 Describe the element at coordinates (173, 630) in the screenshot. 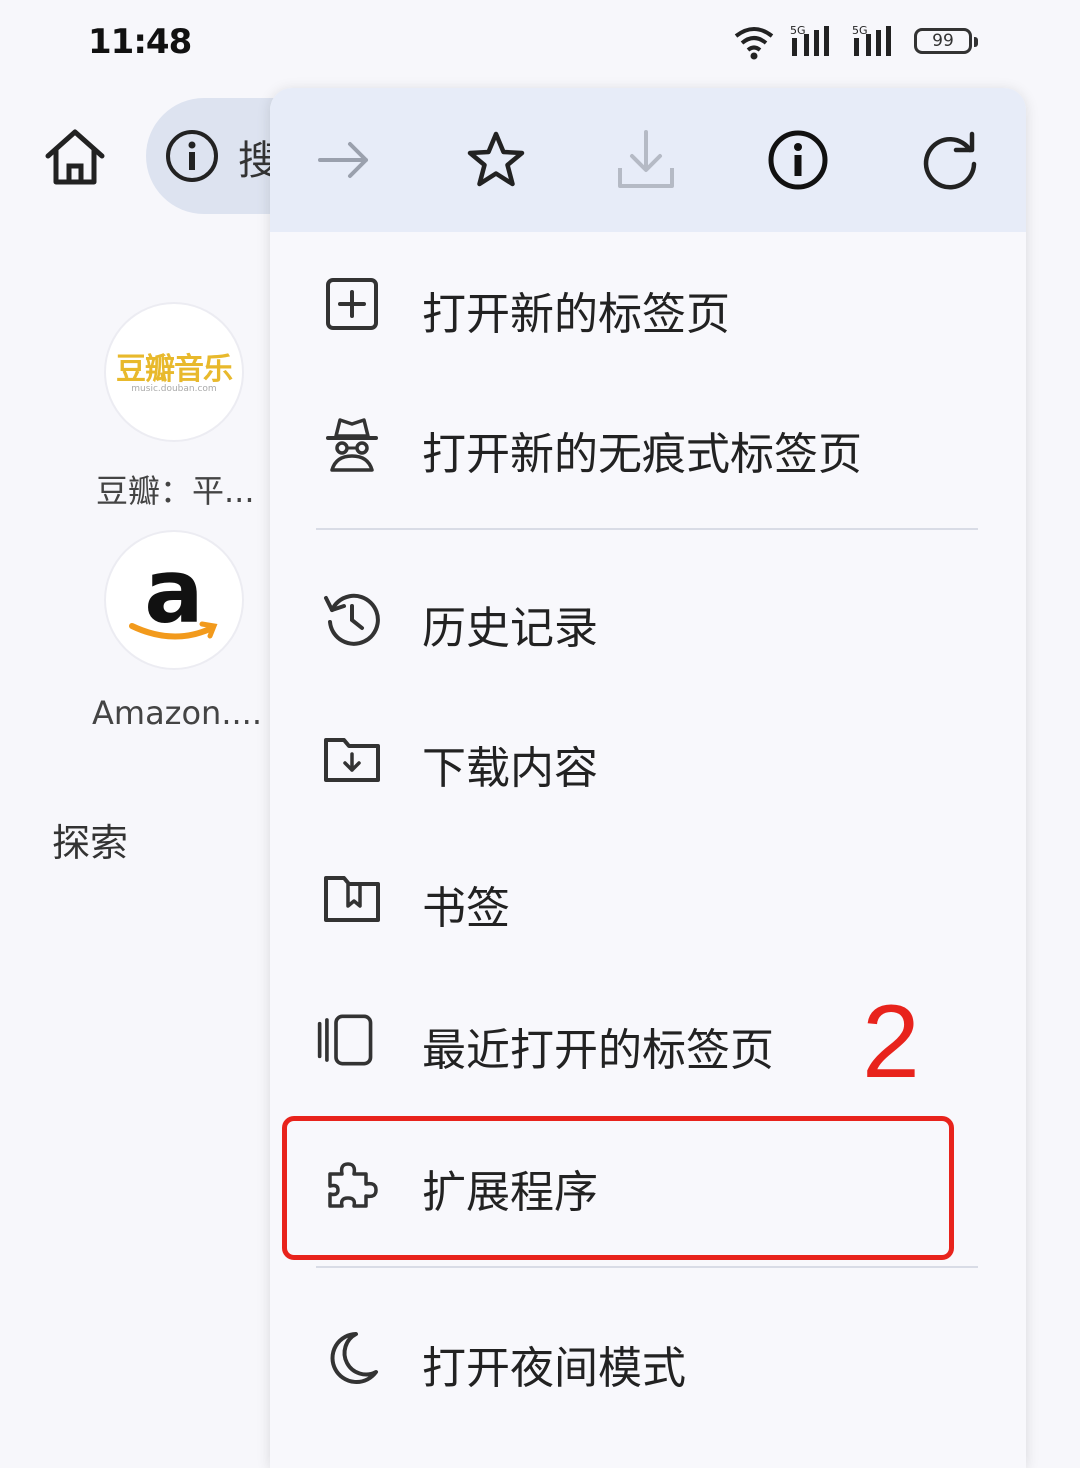

I see `amazon-smile-icon` at that location.